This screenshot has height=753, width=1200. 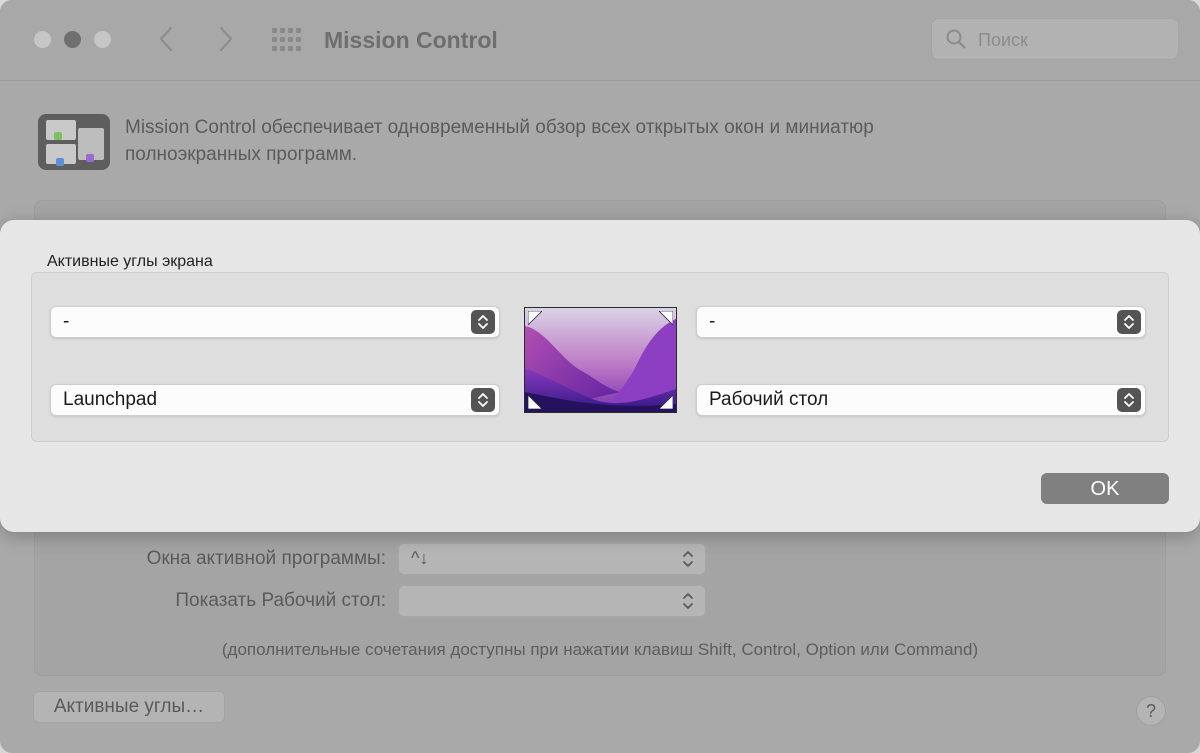 What do you see at coordinates (552, 559) in the screenshot?
I see `app-windows-shortcut-select: ^↓` at bounding box center [552, 559].